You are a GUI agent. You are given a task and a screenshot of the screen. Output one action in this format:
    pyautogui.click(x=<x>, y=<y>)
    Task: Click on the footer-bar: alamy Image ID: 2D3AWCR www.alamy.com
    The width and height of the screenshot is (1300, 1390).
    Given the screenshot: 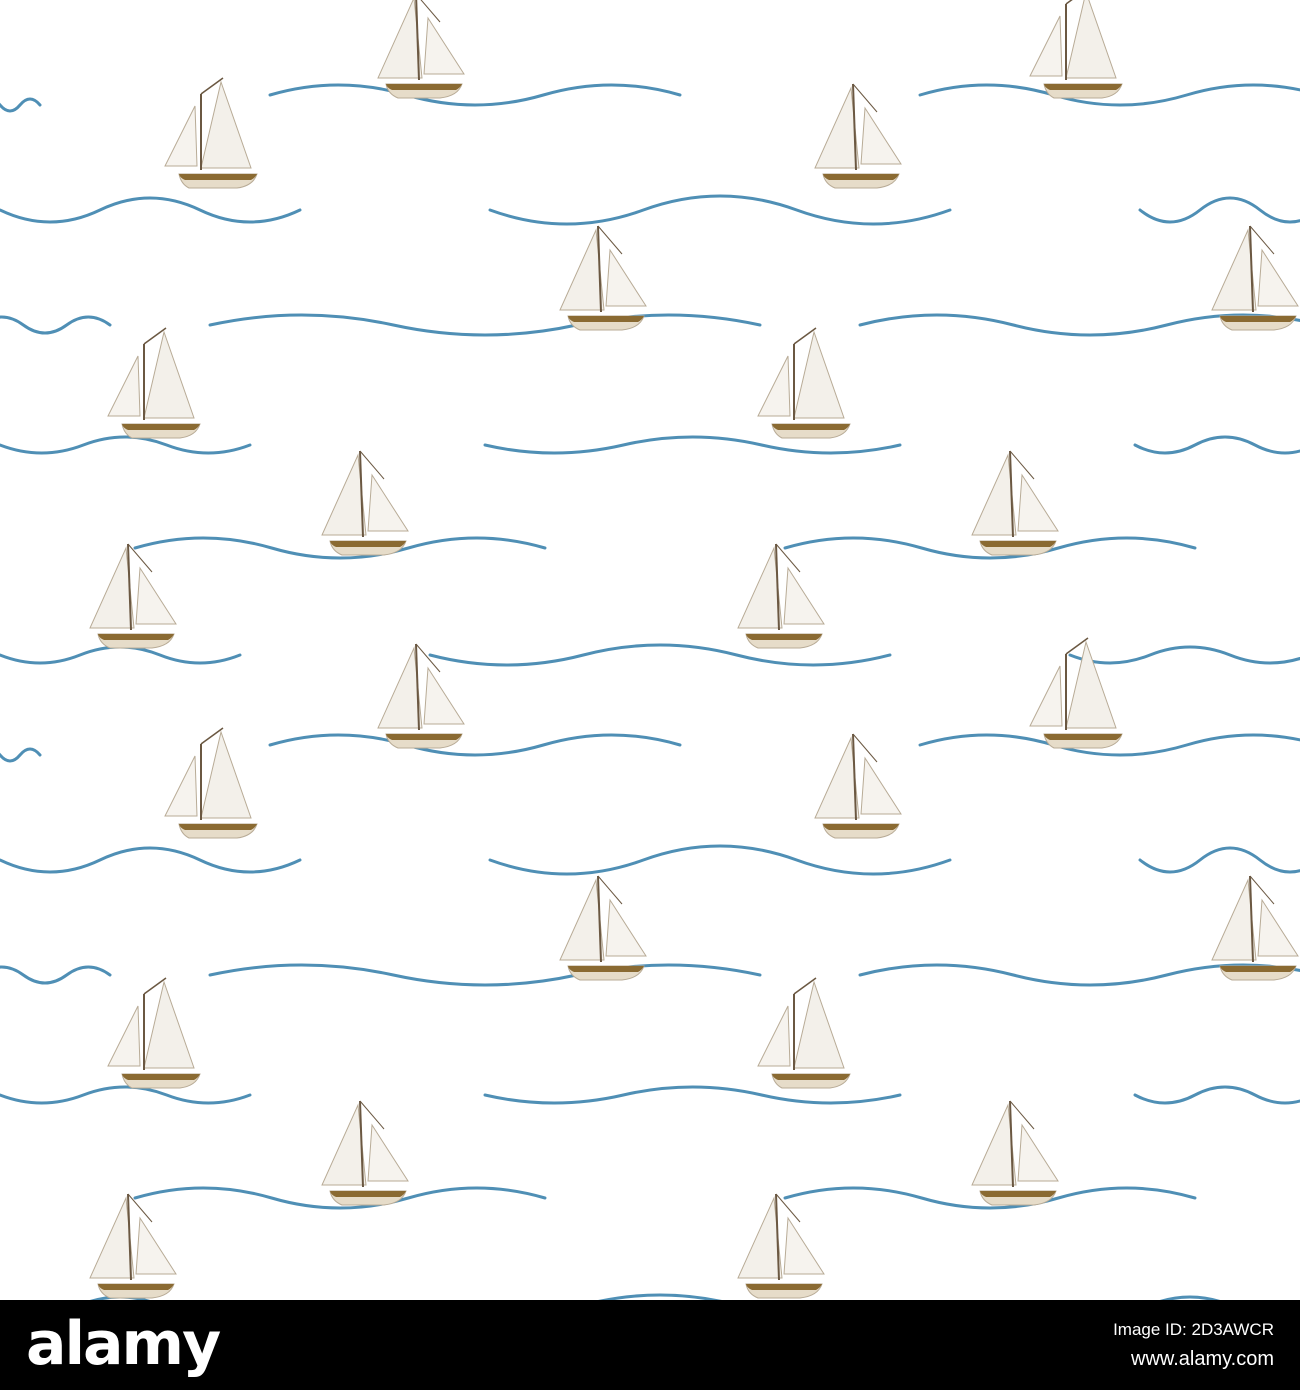 What is the action you would take?
    pyautogui.click(x=650, y=1345)
    